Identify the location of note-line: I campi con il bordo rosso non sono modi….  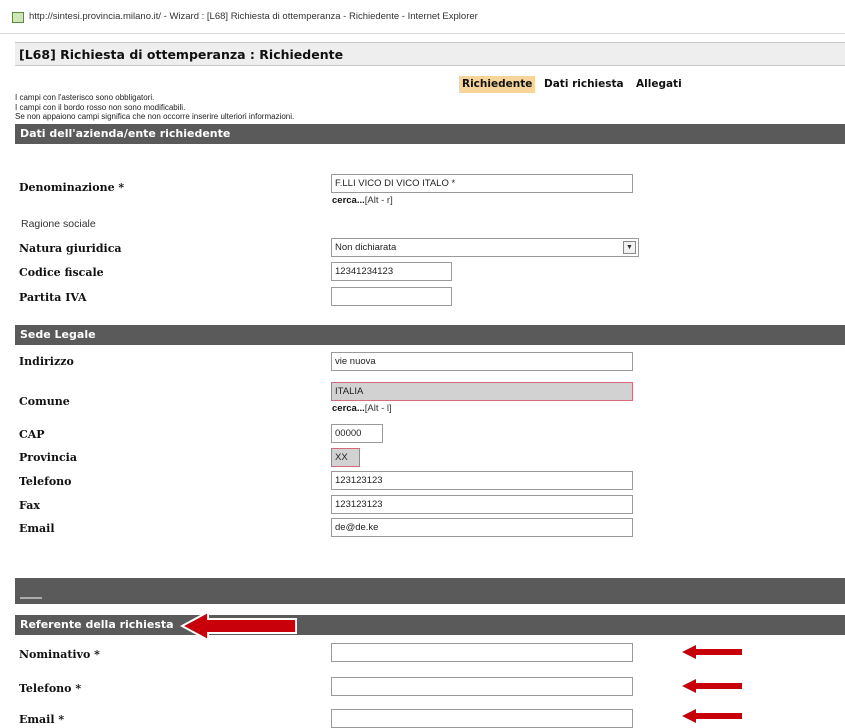
(100, 107).